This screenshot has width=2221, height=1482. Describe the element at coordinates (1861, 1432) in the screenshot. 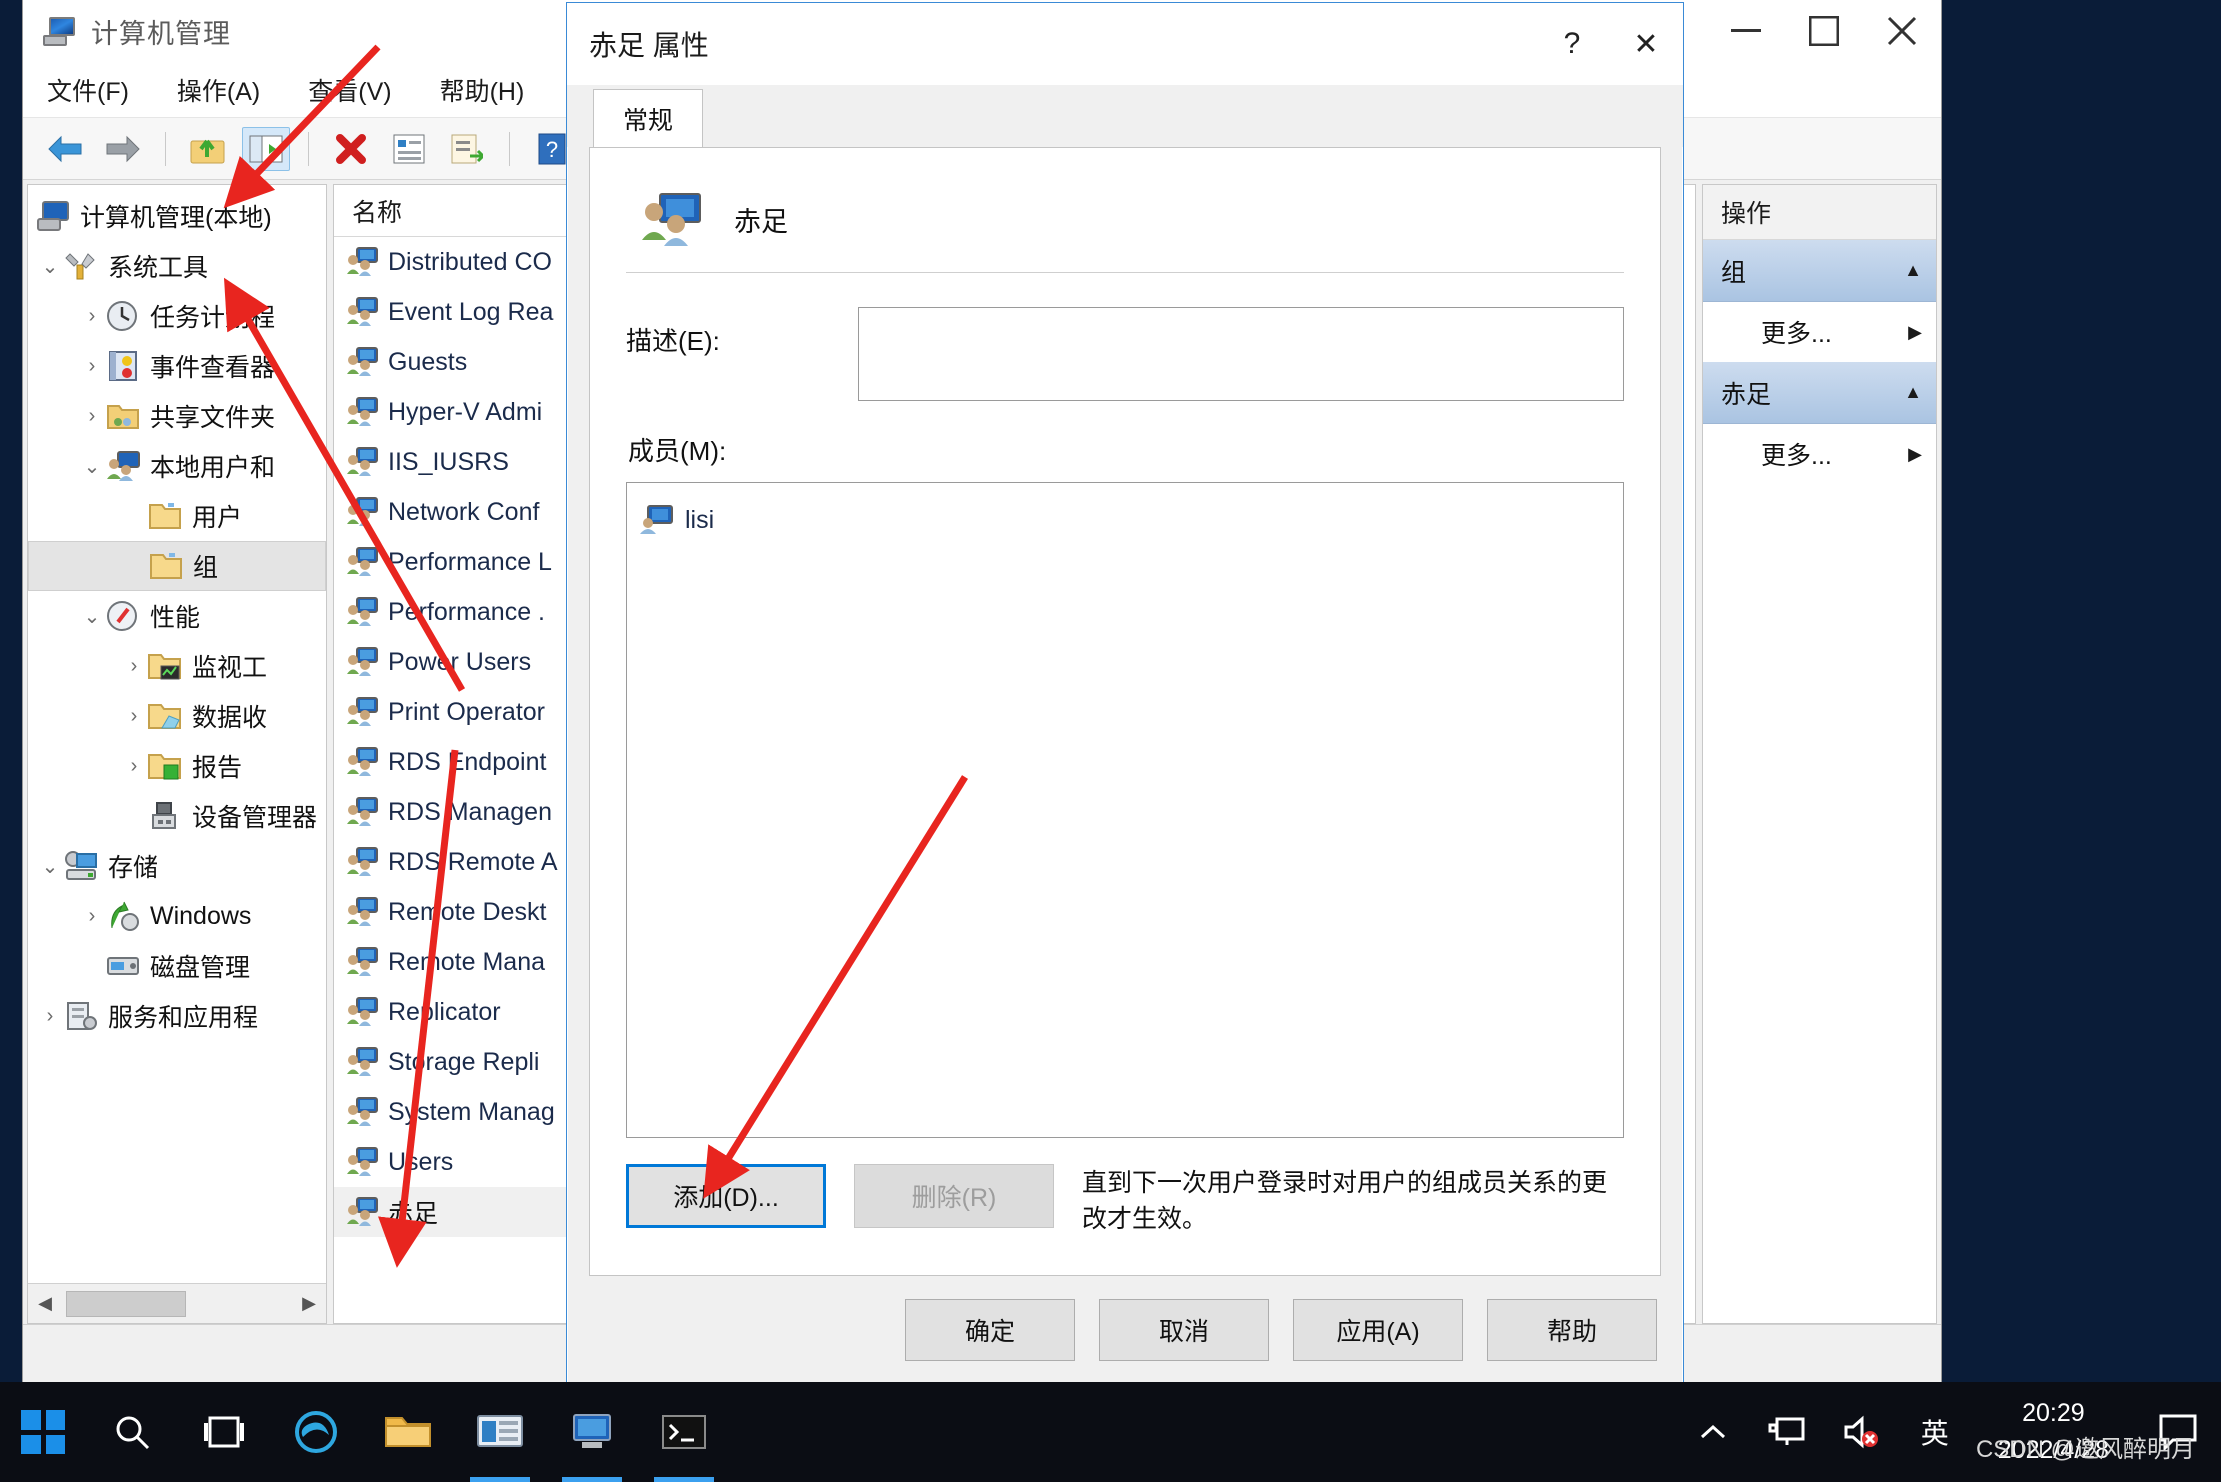

I see `volume-muted-icon` at that location.